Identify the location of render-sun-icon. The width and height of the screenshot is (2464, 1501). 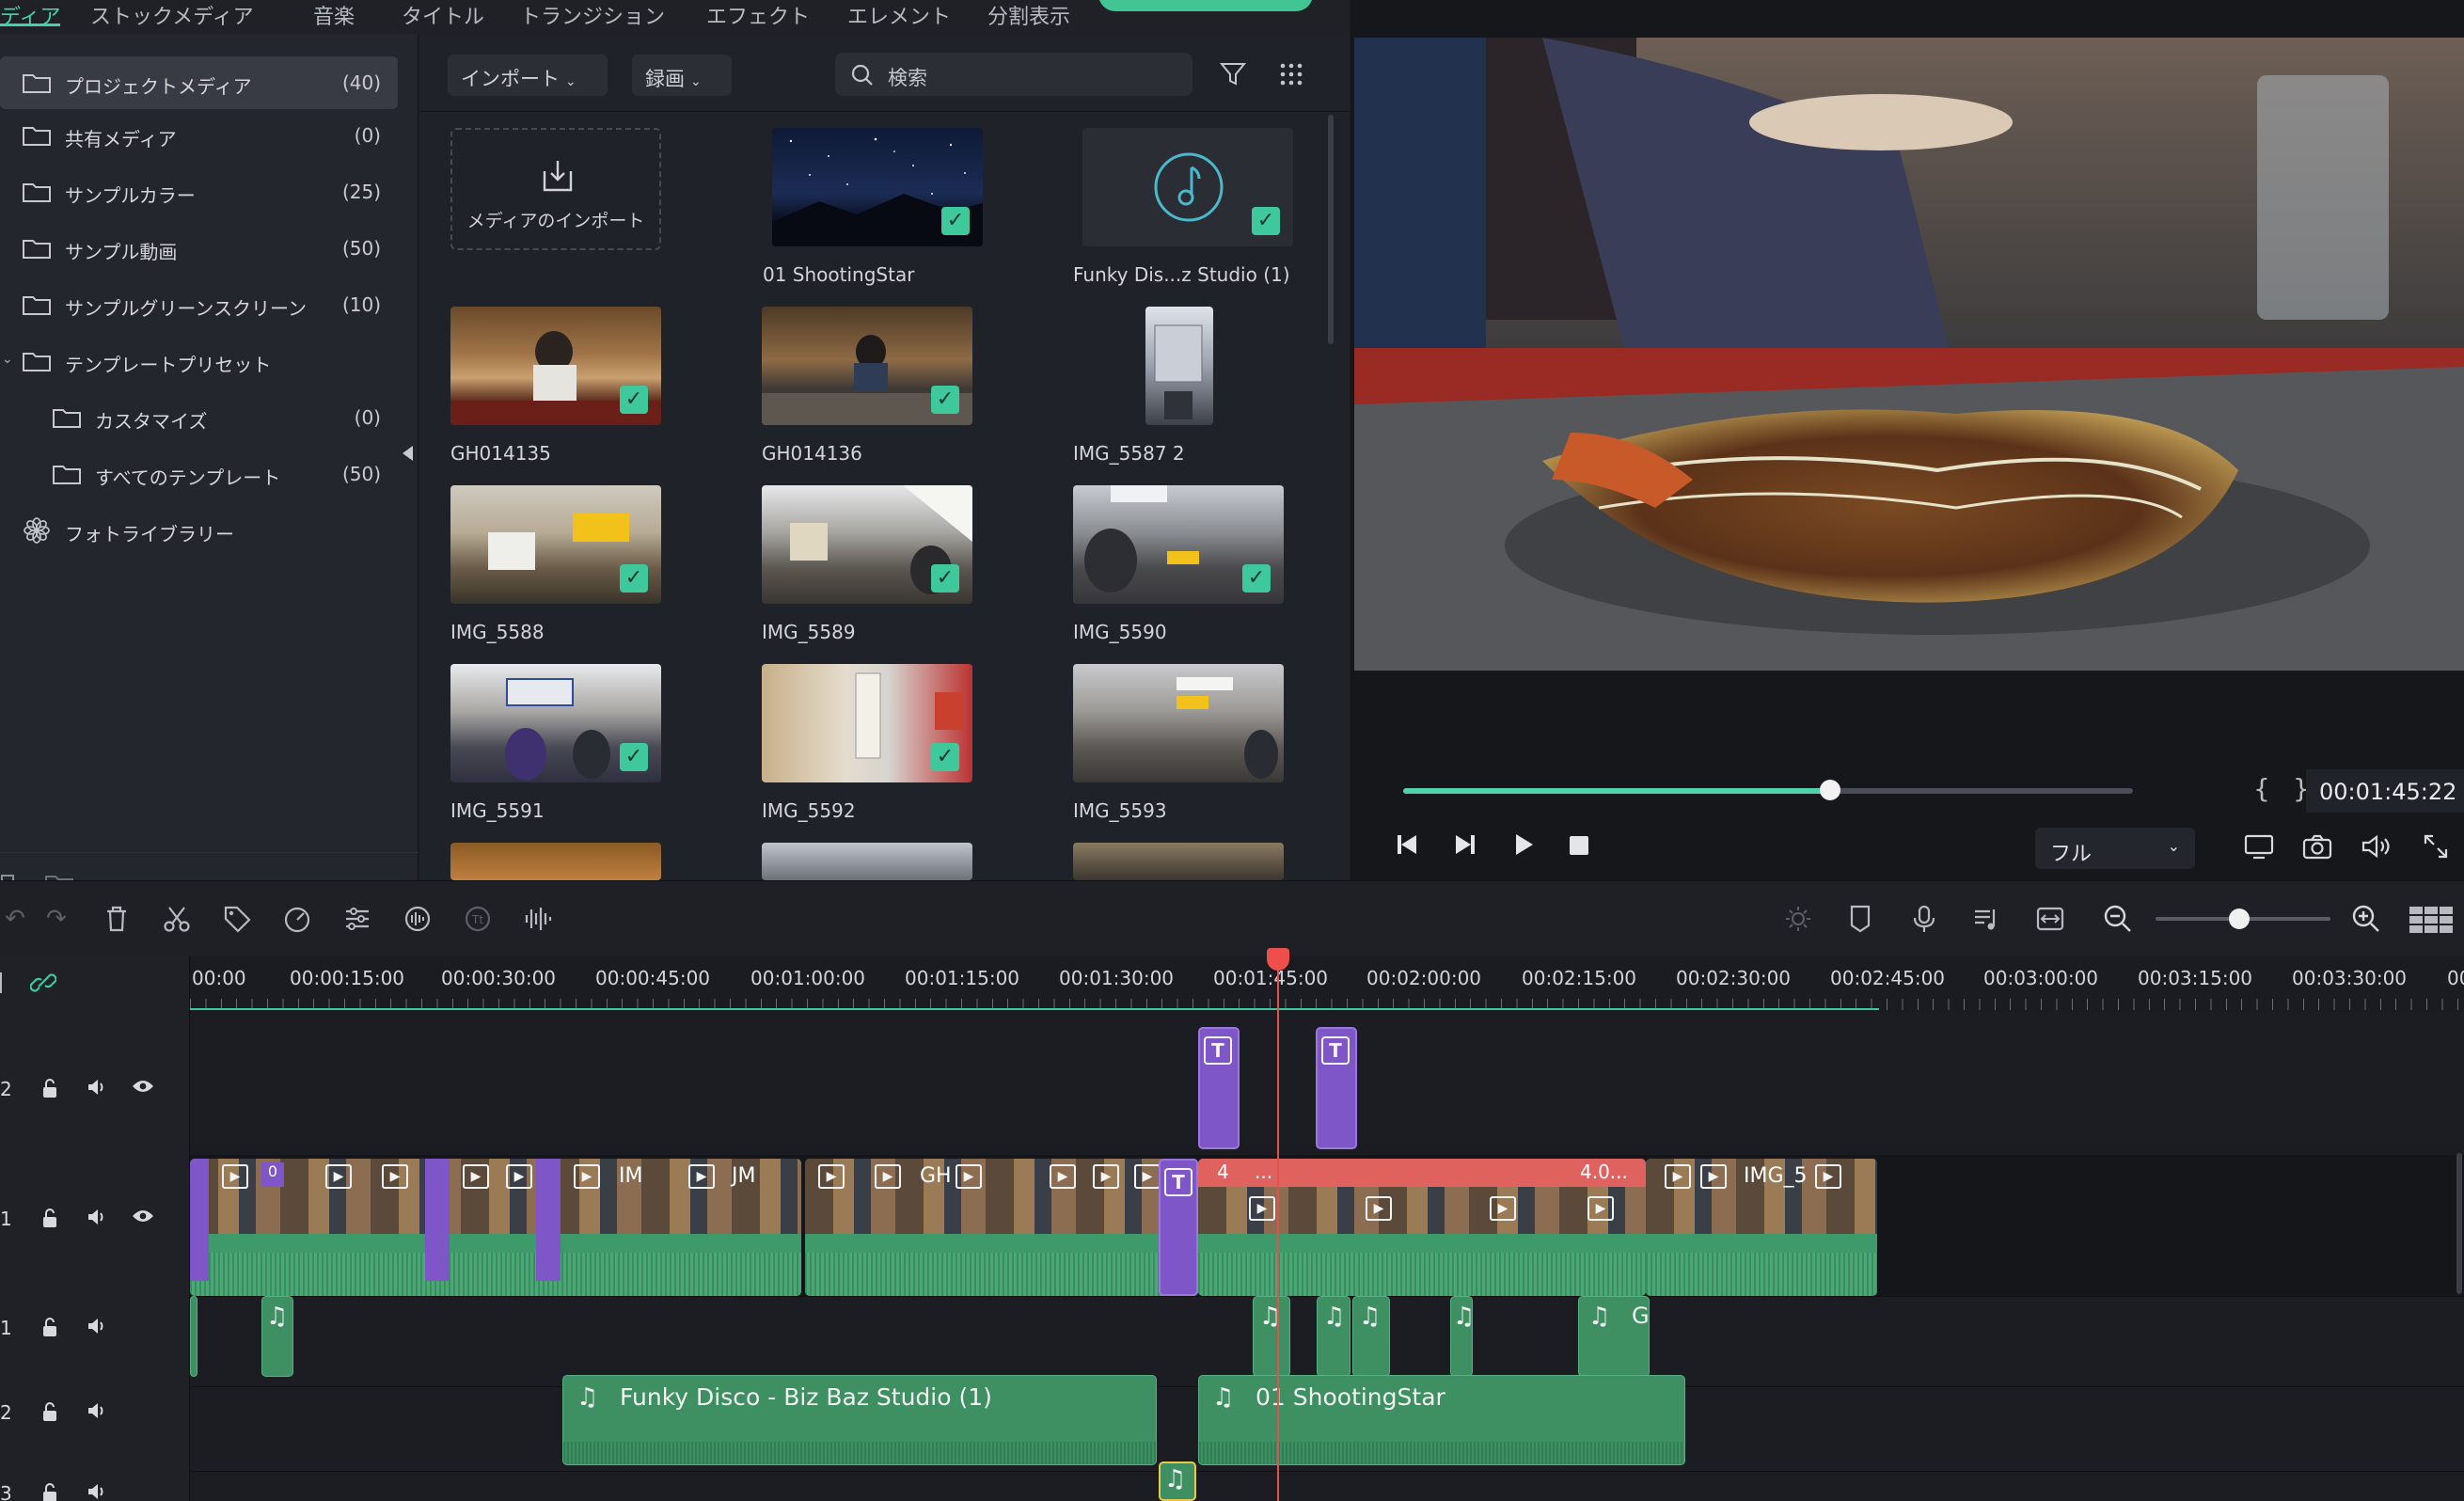
(1798, 919).